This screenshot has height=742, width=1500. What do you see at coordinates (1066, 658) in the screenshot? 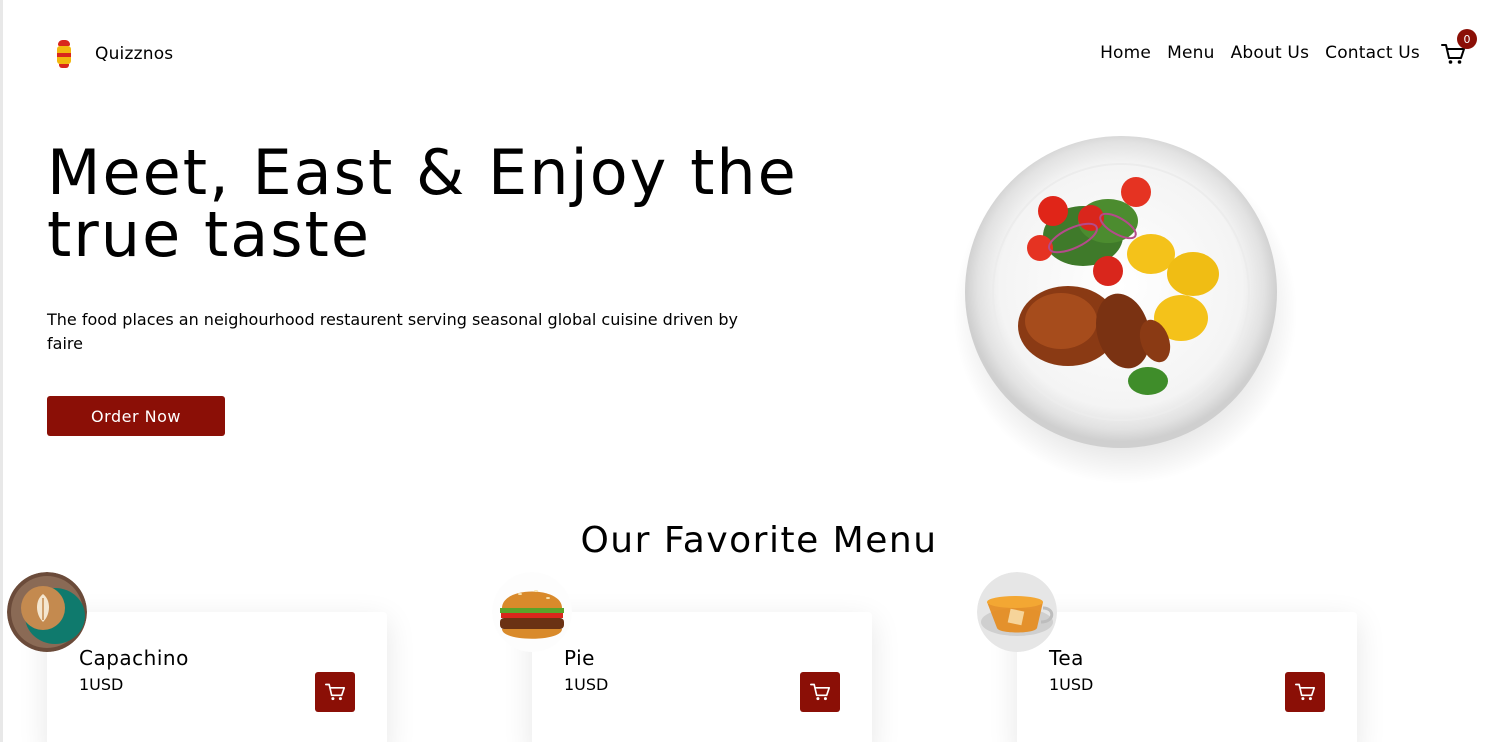
I see `menu-item-name: Tea` at bounding box center [1066, 658].